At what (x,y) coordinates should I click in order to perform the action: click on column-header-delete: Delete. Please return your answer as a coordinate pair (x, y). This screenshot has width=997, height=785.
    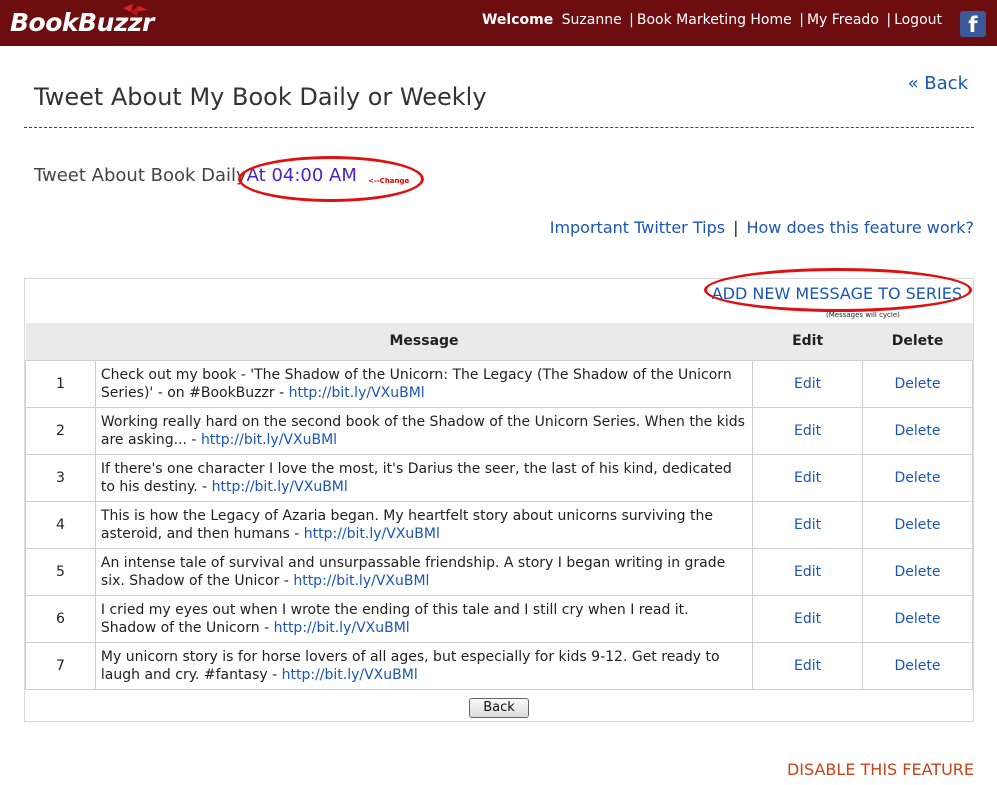
    Looking at the image, I should click on (917, 341).